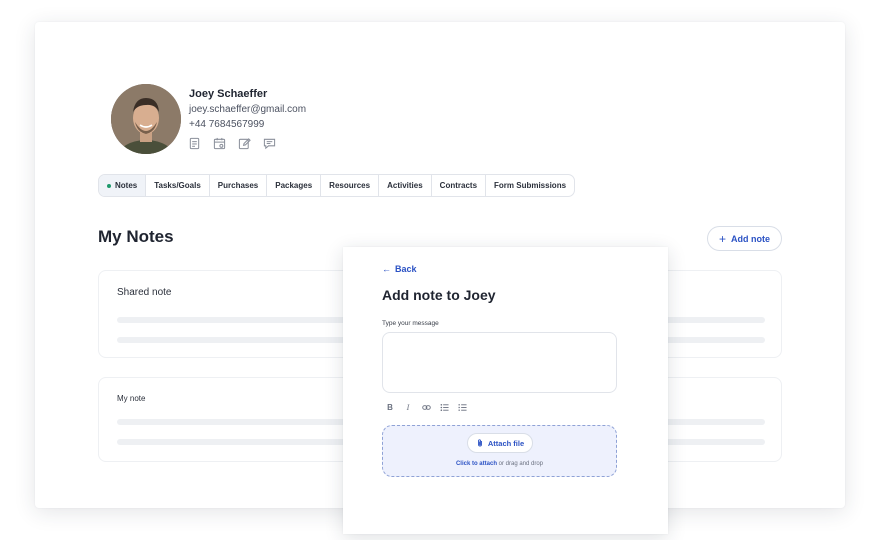 The image size is (880, 540). Describe the element at coordinates (244, 143) in the screenshot. I see `edit-icon` at that location.